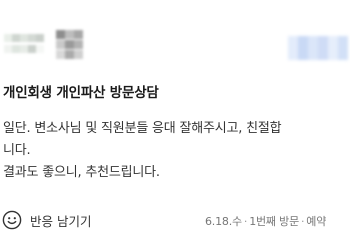  What do you see at coordinates (17, 150) in the screenshot?
I see `review-line: 니다.` at bounding box center [17, 150].